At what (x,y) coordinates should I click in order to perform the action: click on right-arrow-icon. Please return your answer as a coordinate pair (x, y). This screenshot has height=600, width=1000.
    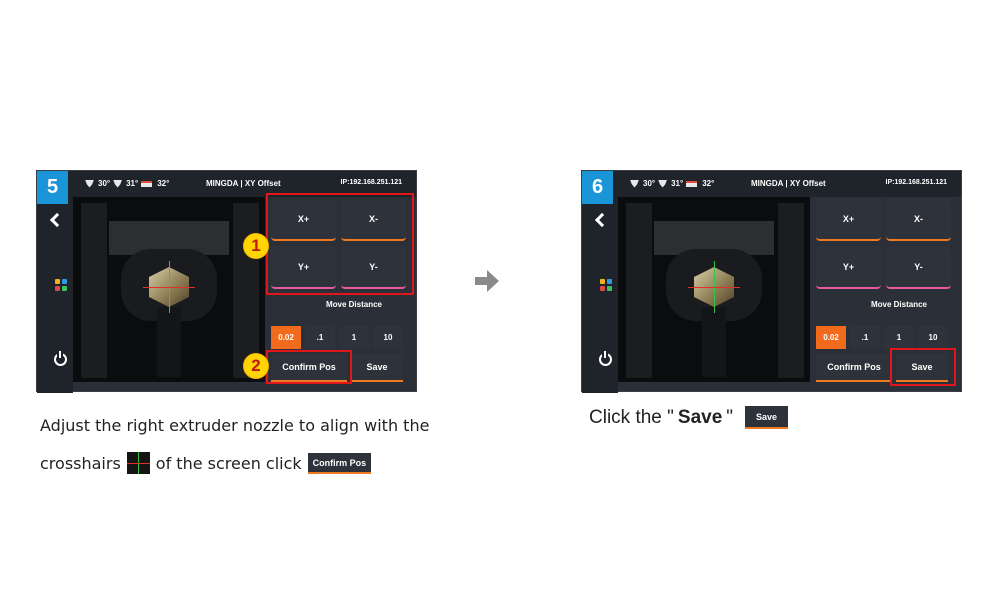
    Looking at the image, I should click on (487, 281).